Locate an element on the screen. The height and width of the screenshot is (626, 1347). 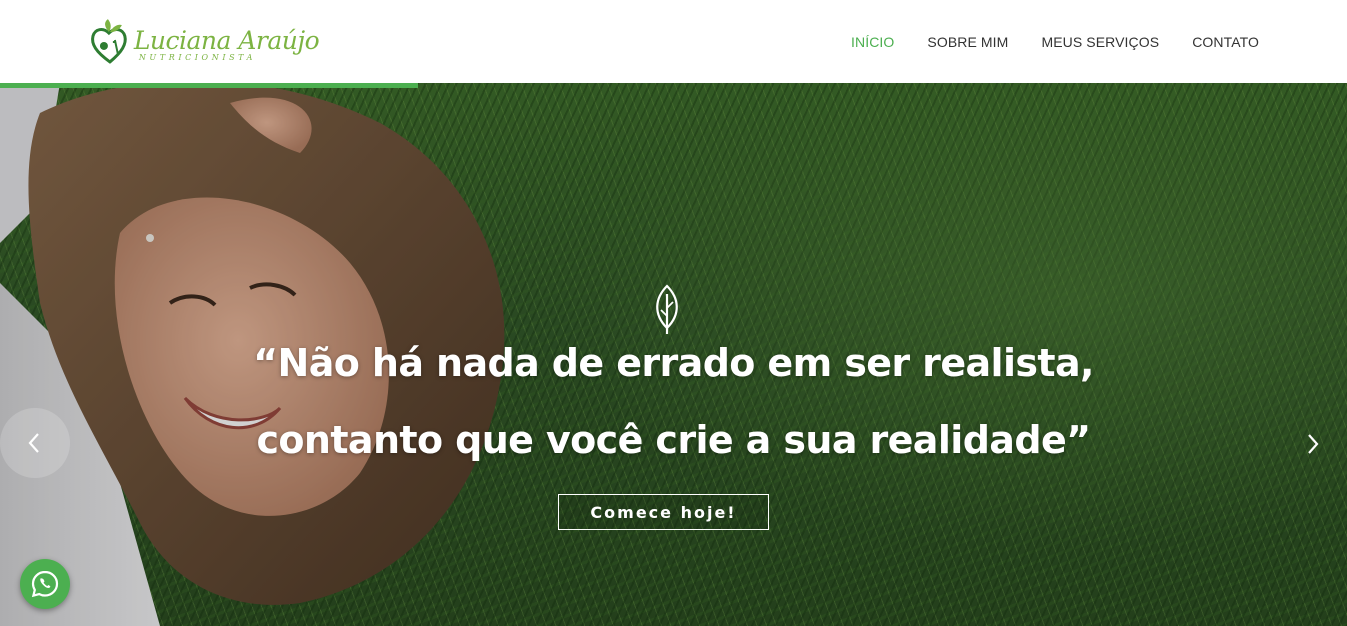
slide-progress-fill is located at coordinates (209, 85).